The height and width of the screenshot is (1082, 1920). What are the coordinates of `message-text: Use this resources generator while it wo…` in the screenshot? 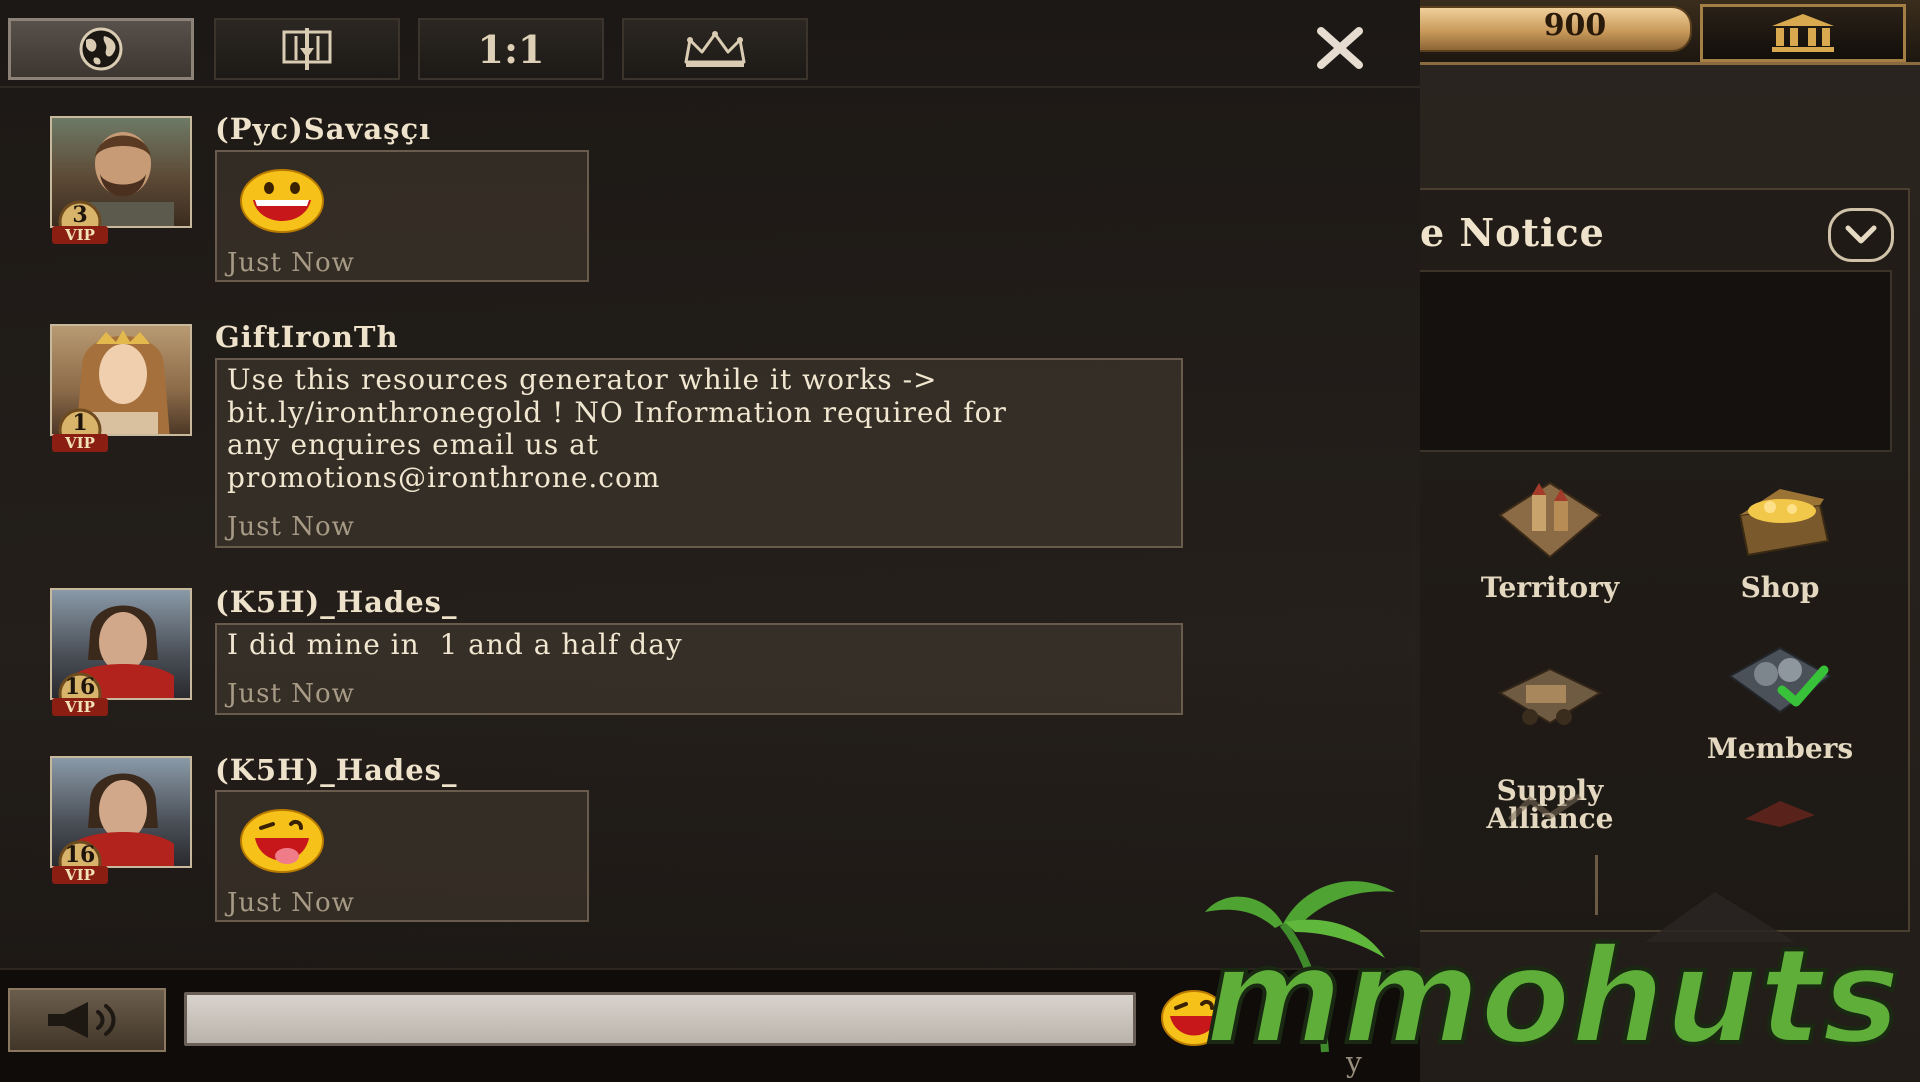 It's located at (617, 428).